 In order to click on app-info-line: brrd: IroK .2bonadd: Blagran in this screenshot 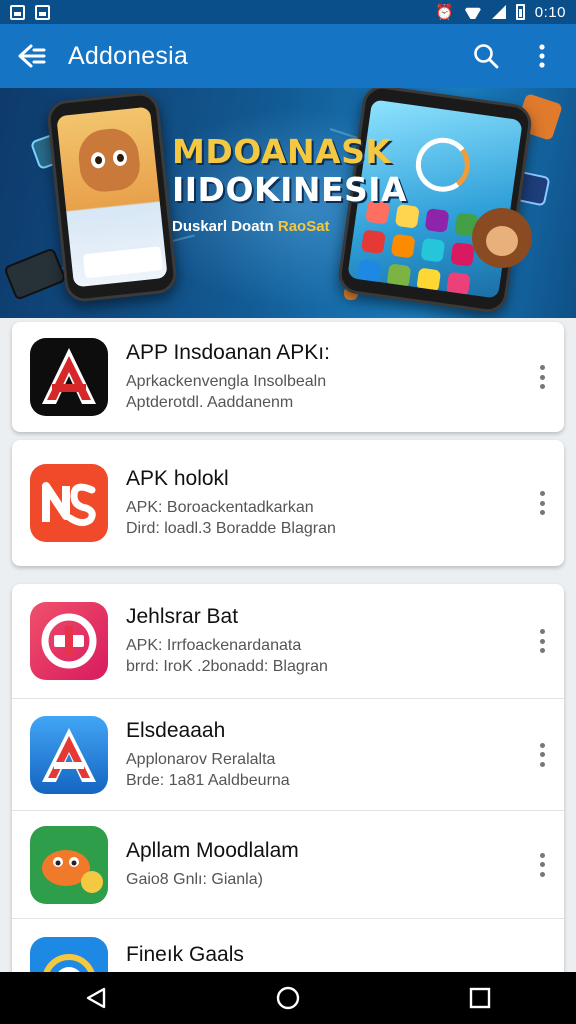, I will do `click(227, 666)`.